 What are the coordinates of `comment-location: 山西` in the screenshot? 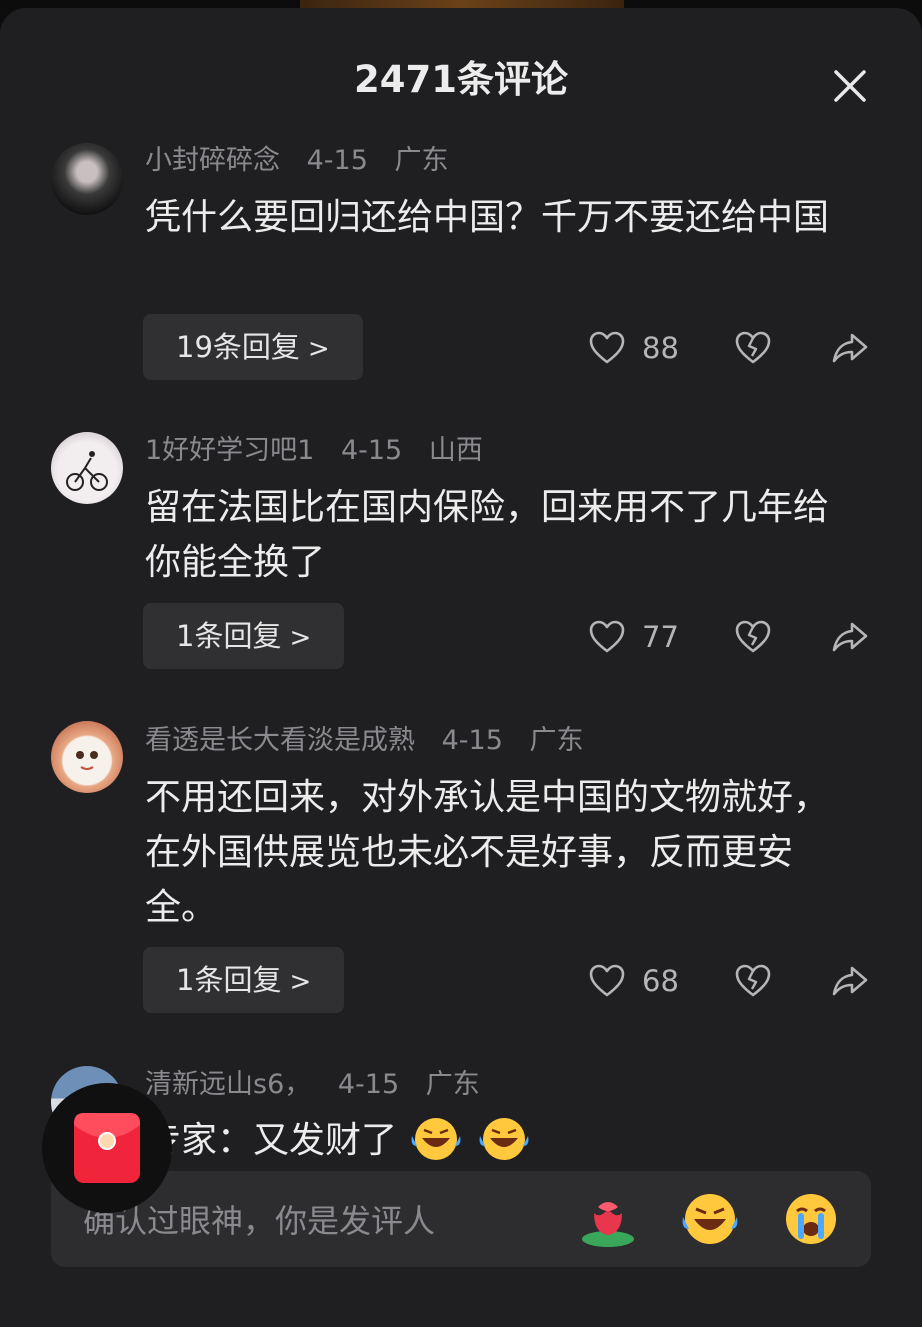 It's located at (455, 450).